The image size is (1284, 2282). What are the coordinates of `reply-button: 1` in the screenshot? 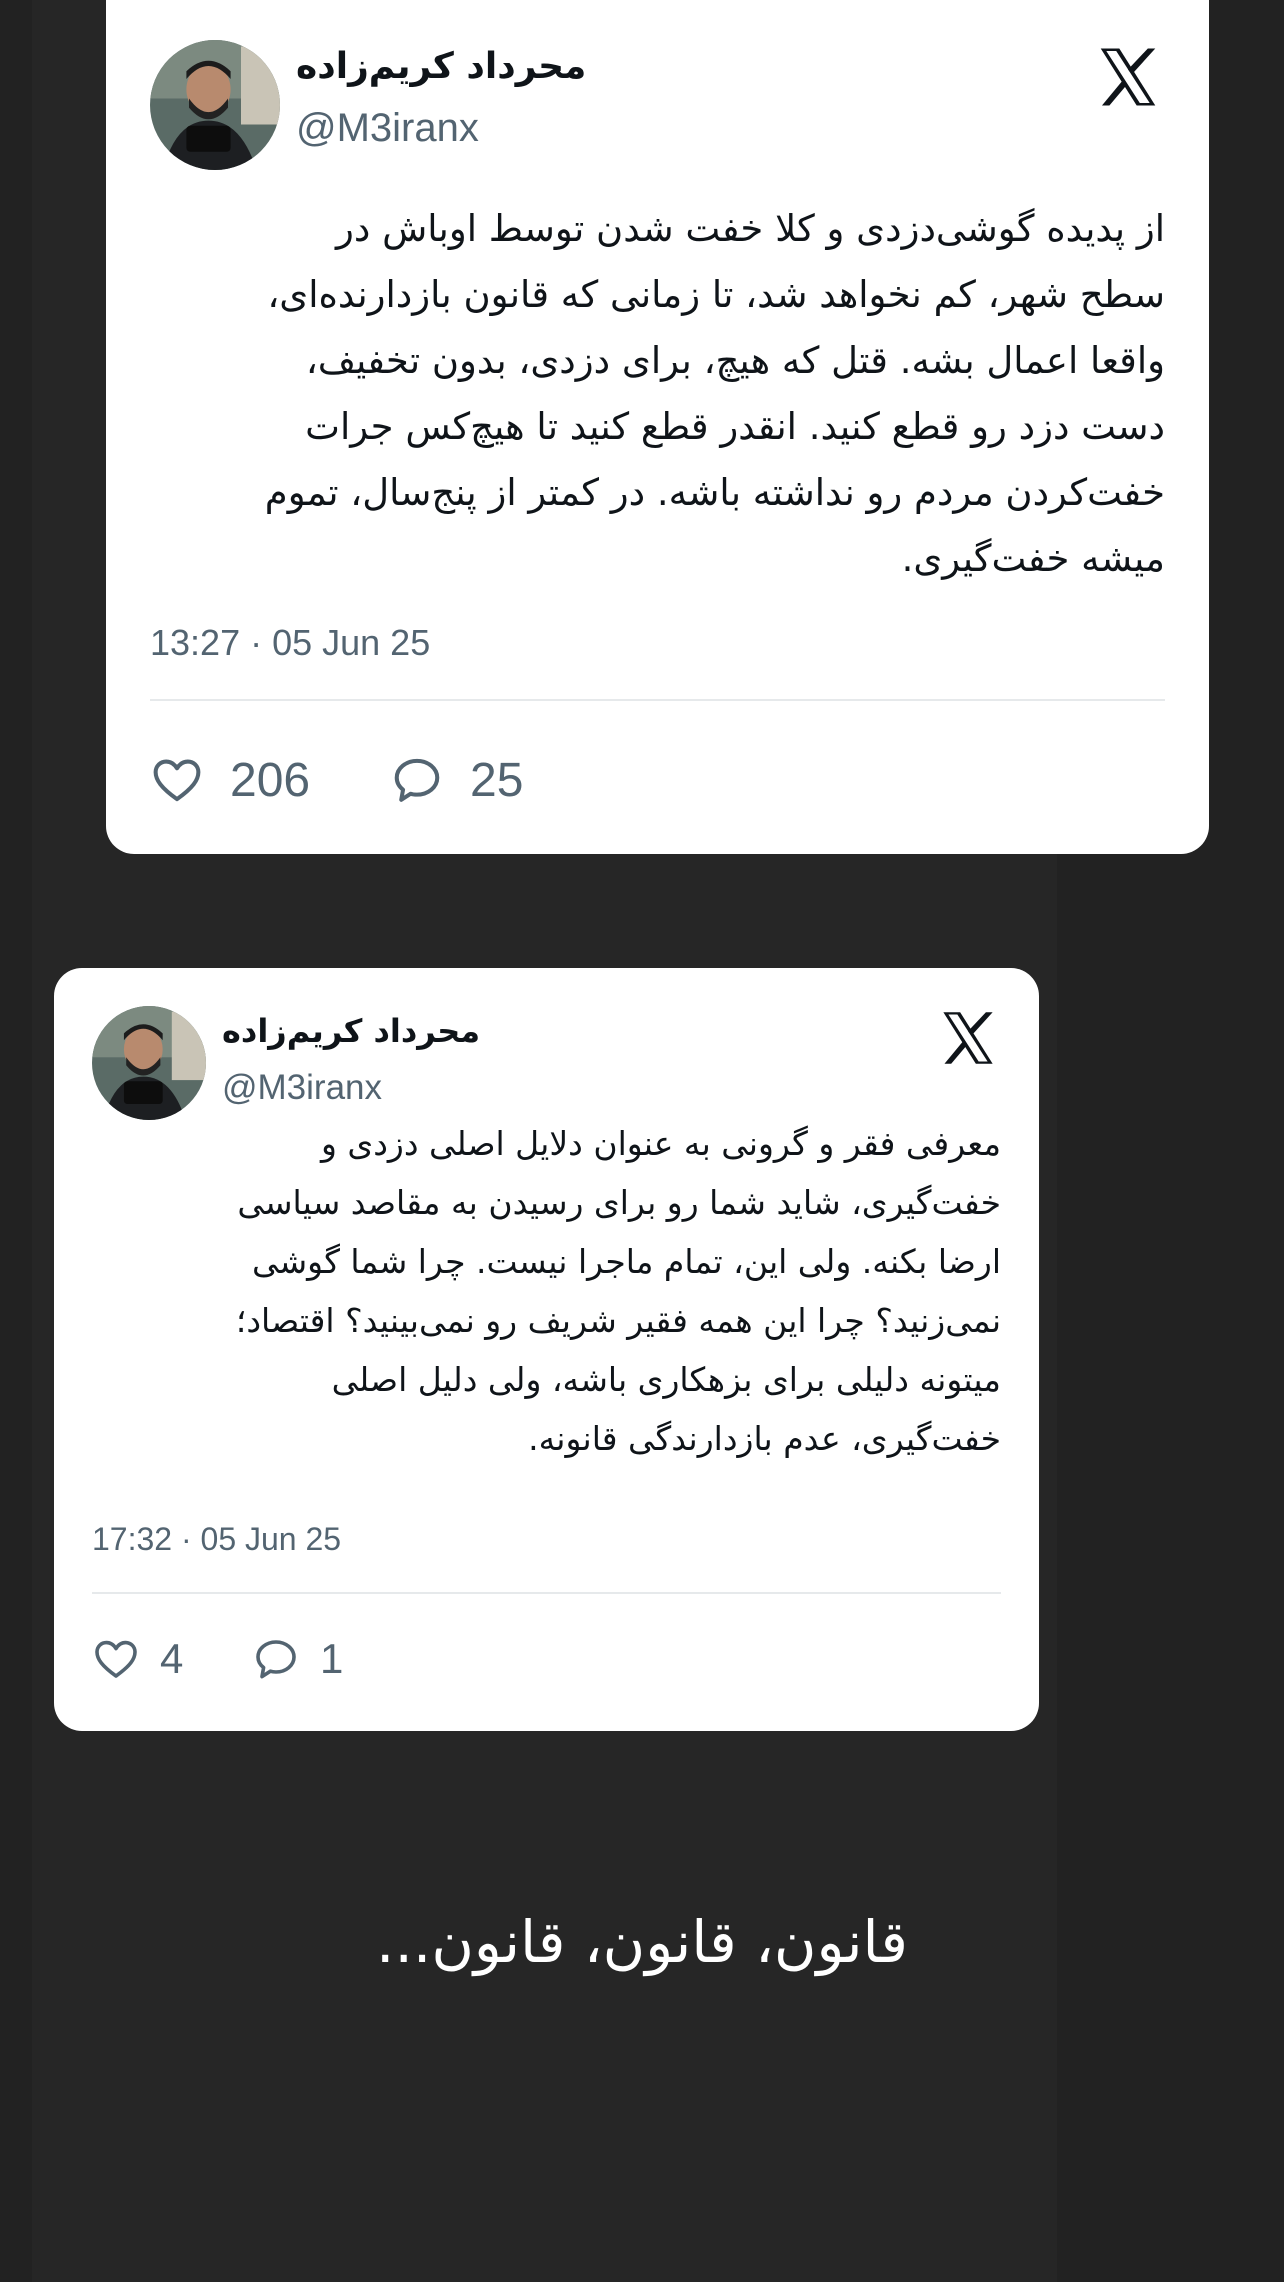 It's located at (297, 1659).